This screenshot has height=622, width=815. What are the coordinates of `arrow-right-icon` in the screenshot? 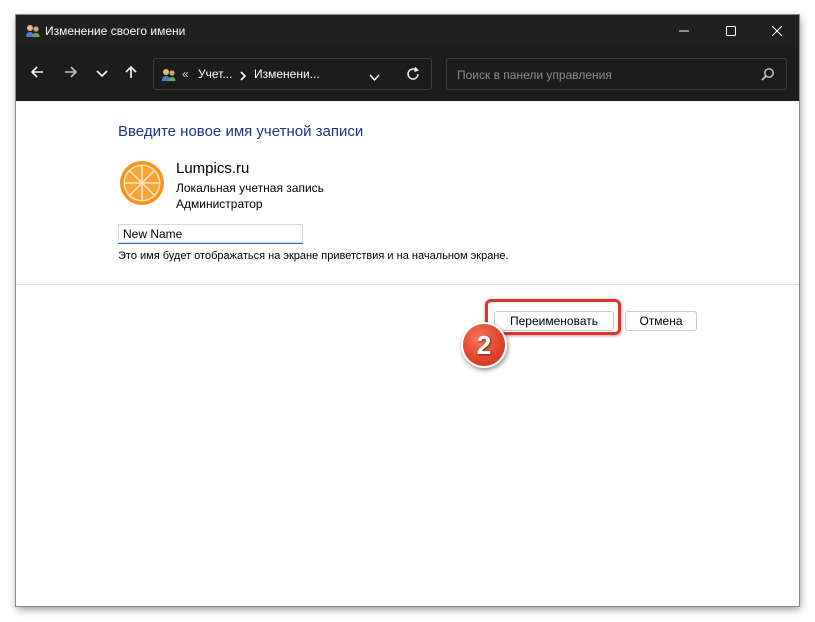 It's located at (71, 74).